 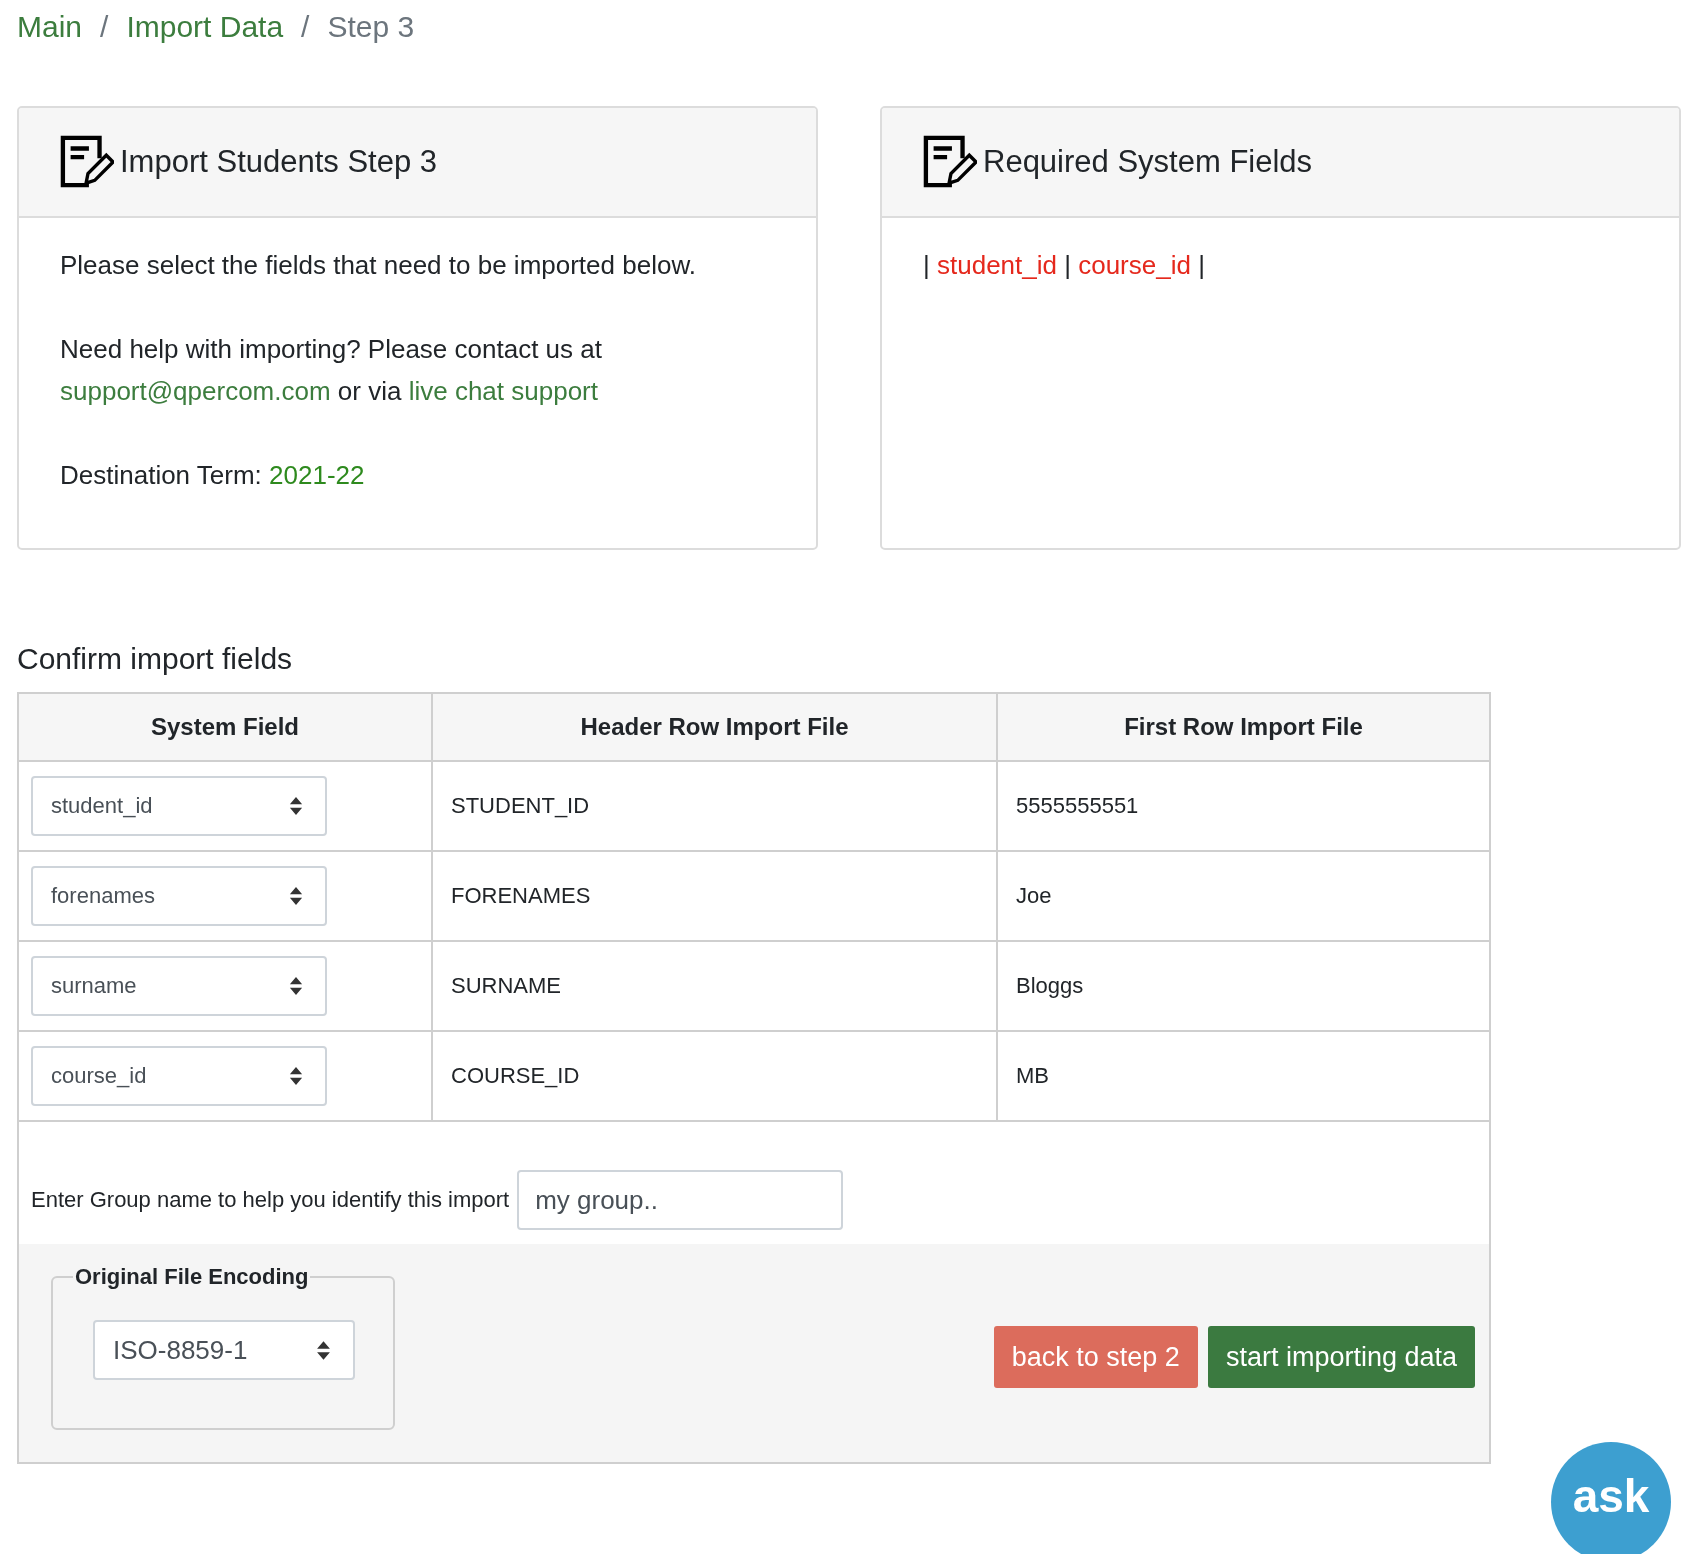 What do you see at coordinates (378, 265) in the screenshot?
I see `instruction-text: Please select the fields that need to be imported below.` at bounding box center [378, 265].